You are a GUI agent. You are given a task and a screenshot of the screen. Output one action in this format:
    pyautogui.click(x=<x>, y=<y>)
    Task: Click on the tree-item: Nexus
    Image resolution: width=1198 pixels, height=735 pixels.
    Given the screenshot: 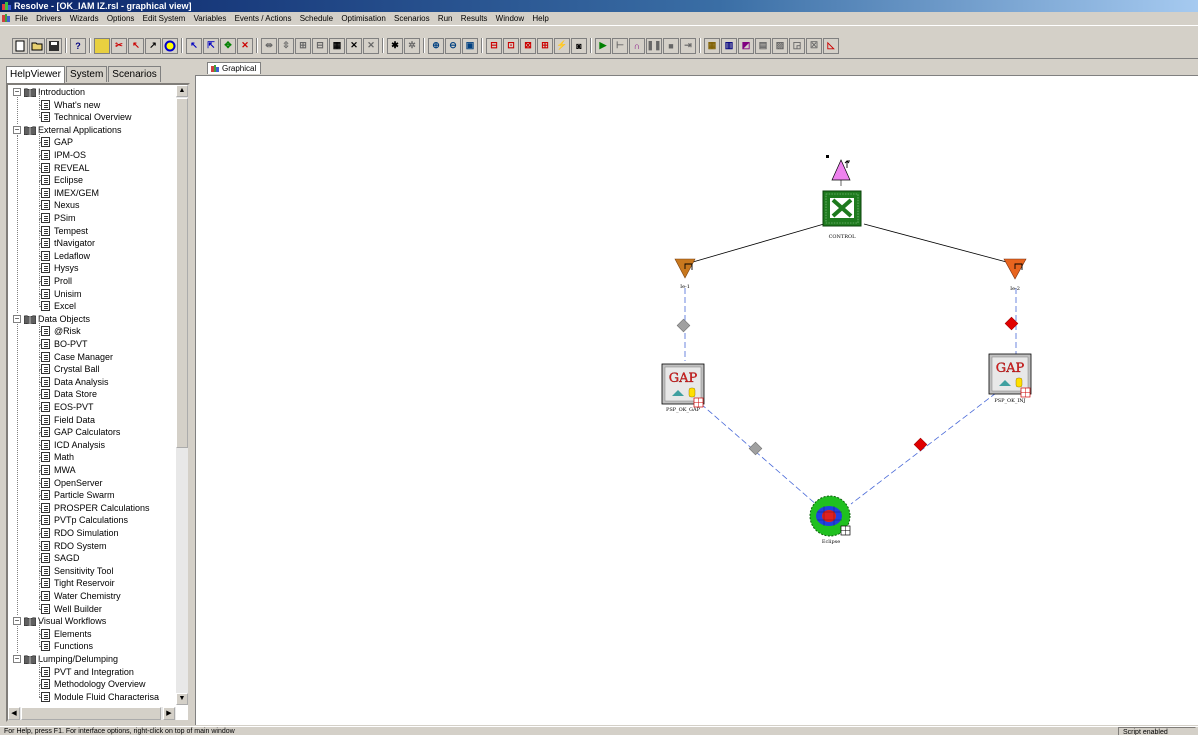 What is the action you would take?
    pyautogui.click(x=92, y=202)
    